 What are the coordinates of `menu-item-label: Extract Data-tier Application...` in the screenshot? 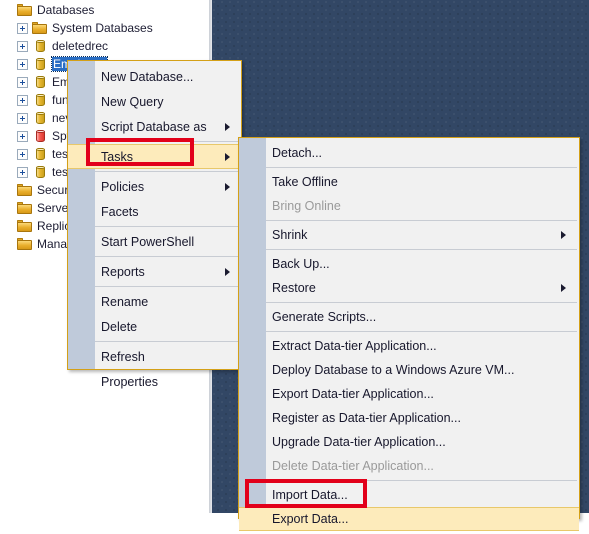 It's located at (354, 346).